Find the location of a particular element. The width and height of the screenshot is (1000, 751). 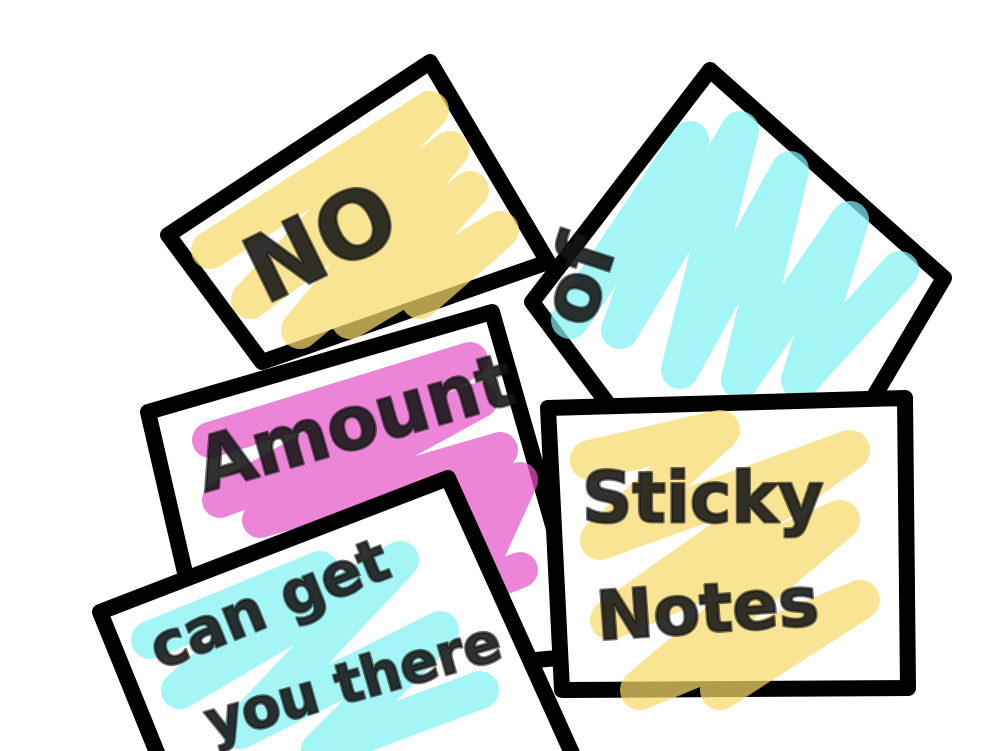

note-sticky-text: Sticky is located at coordinates (703, 498).